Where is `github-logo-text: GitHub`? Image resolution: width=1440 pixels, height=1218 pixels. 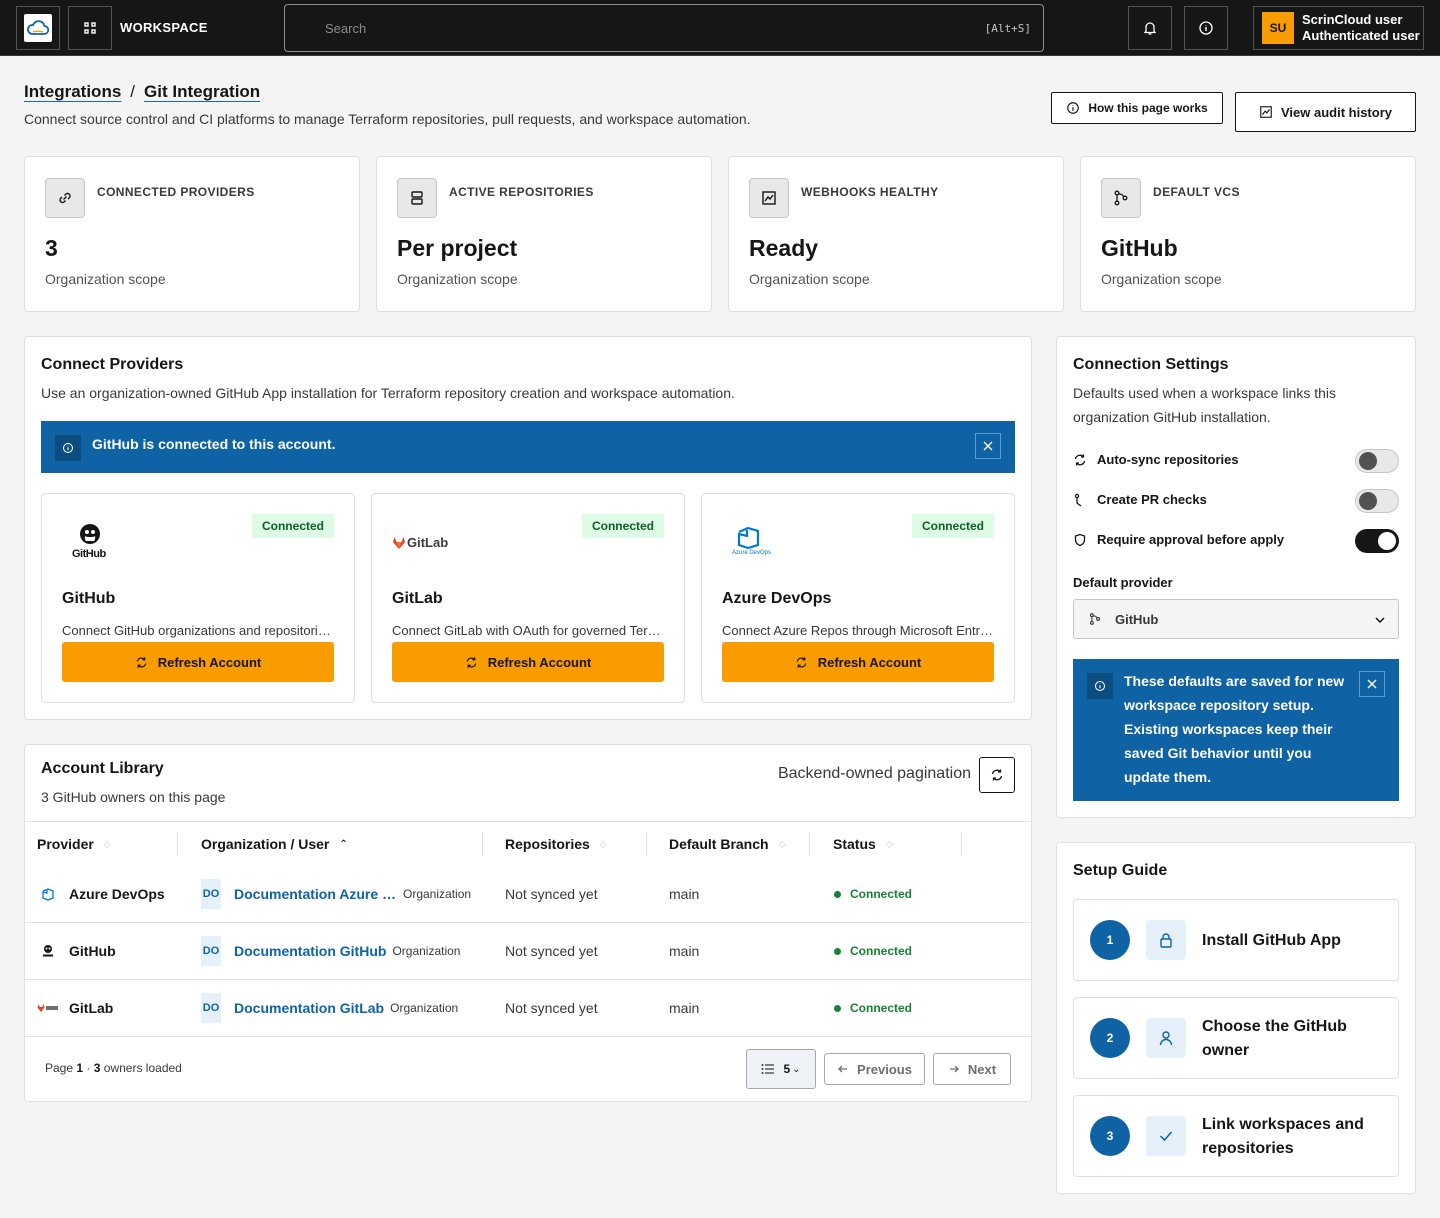
github-logo-text: GitHub is located at coordinates (89, 554).